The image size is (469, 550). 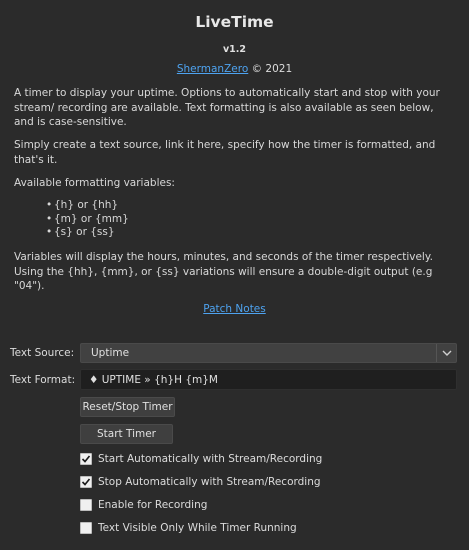 I want to click on text-visible-checkbox: Text Visible Only While Timer Running, so click(x=188, y=528).